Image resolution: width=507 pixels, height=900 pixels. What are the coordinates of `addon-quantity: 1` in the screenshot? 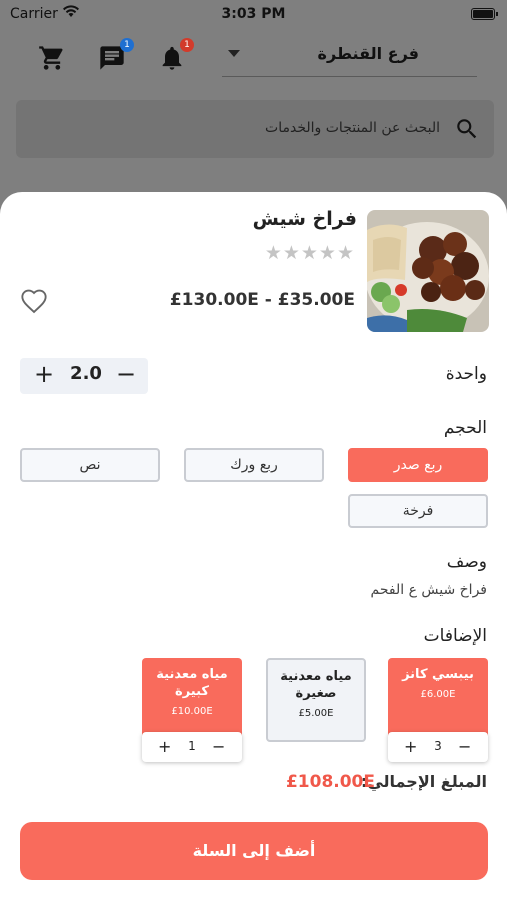 It's located at (192, 746).